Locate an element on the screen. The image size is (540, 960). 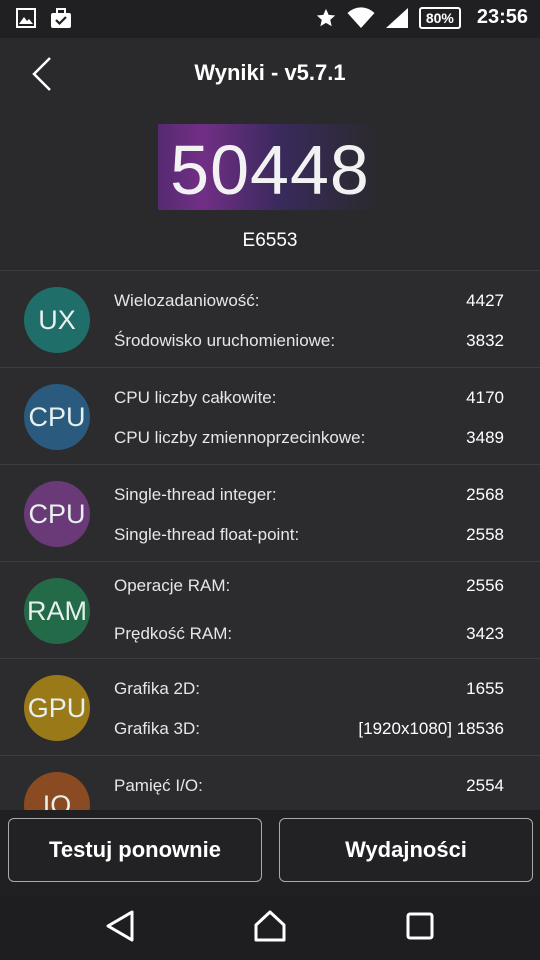
row-label: Środowisko uruchomieniowe: is located at coordinates (225, 340).